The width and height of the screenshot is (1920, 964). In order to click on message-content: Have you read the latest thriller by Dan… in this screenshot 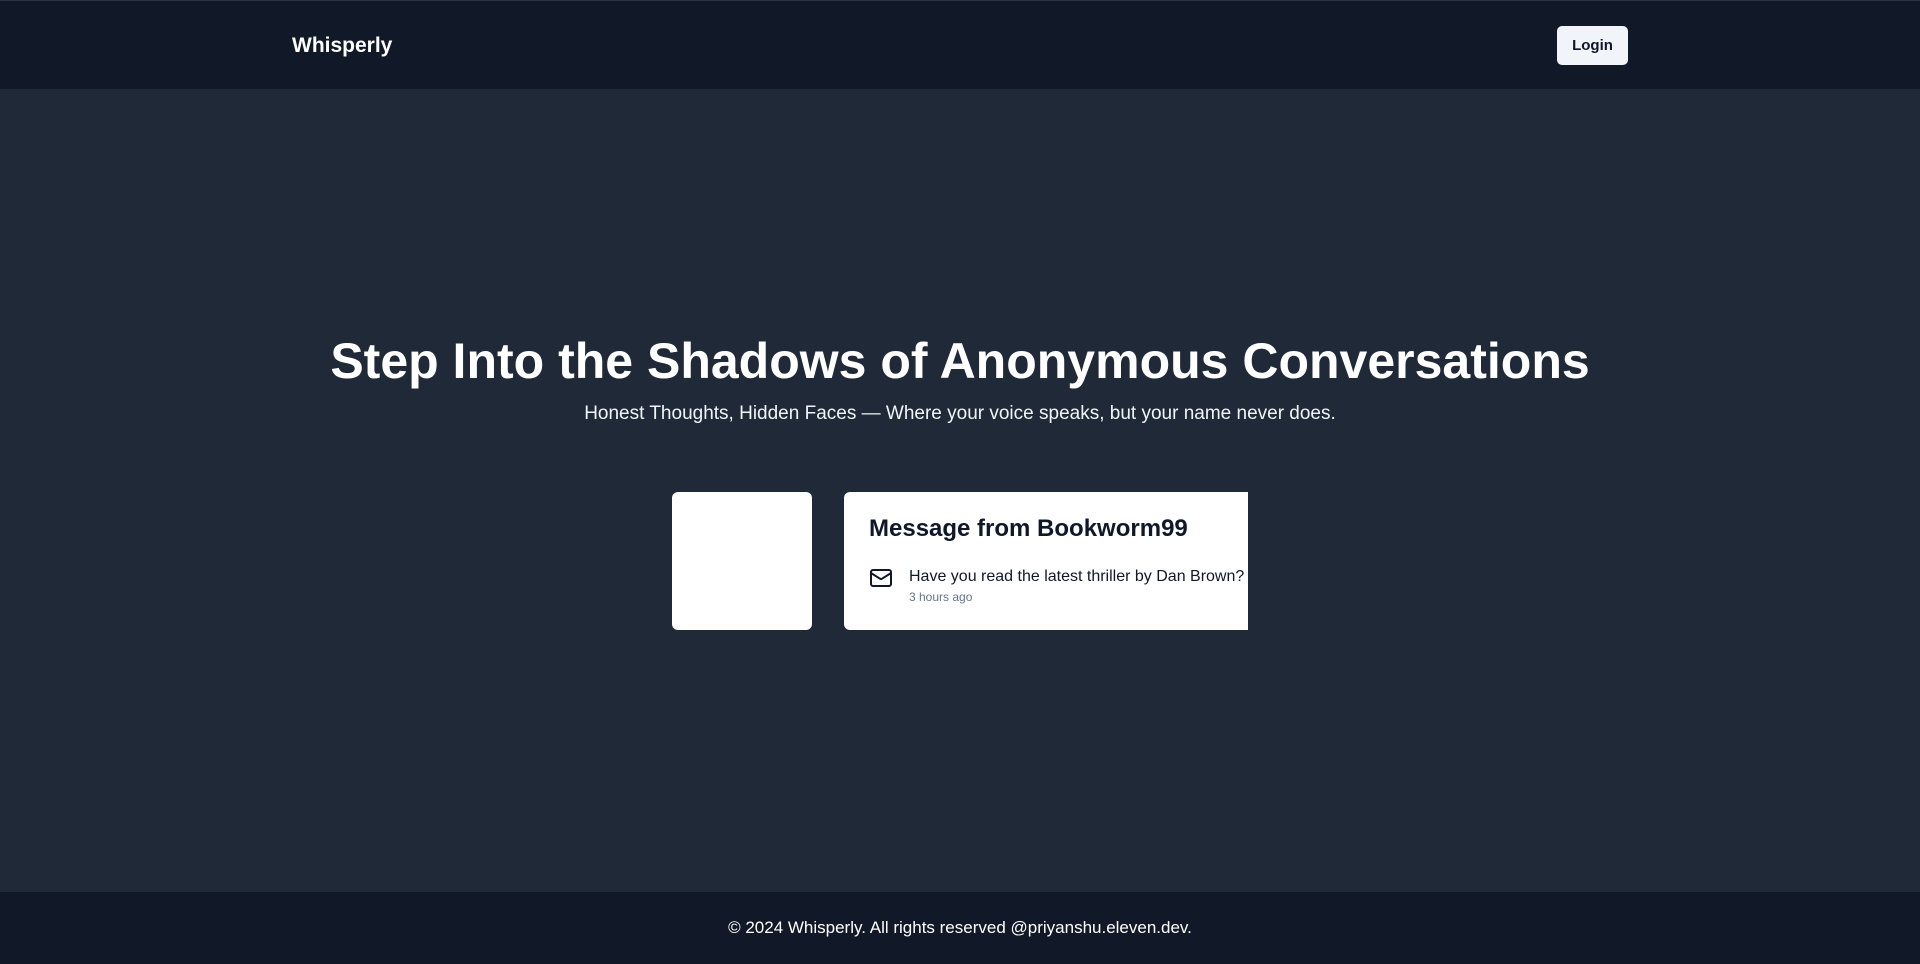, I will do `click(1077, 576)`.